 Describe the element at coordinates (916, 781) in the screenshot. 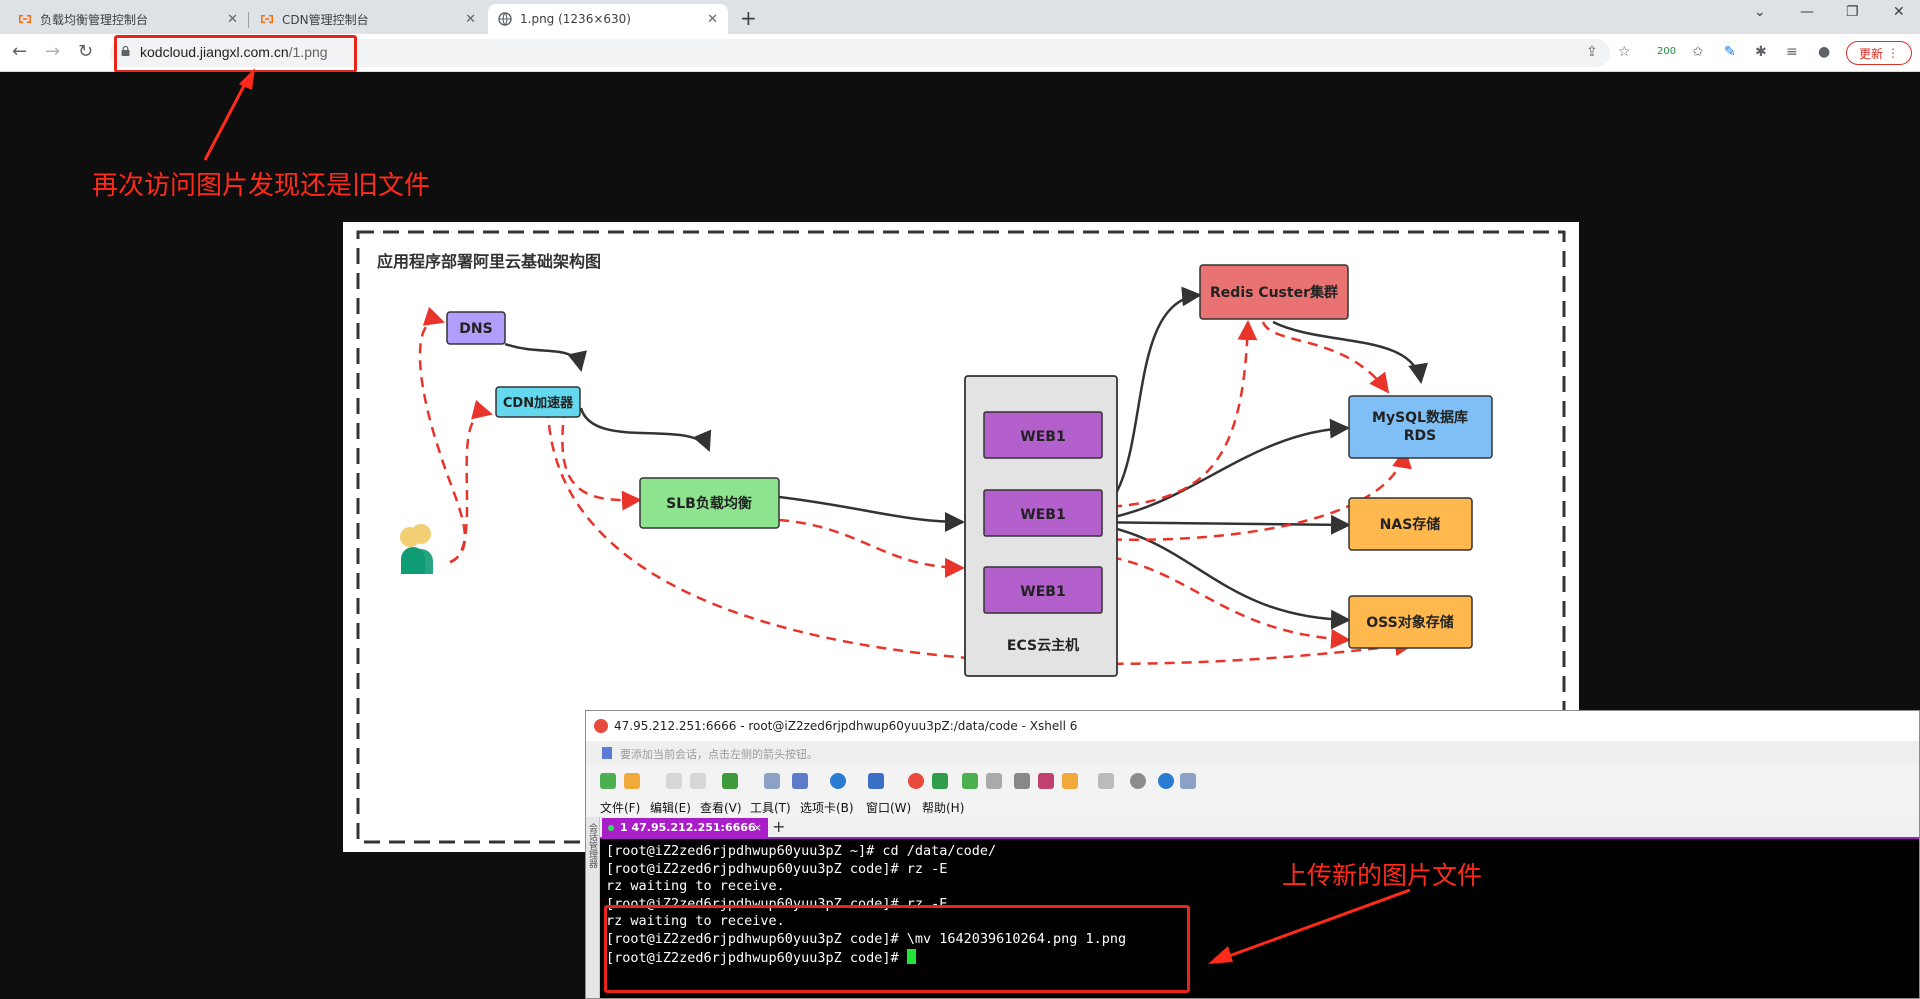

I see `xftp-icon` at that location.